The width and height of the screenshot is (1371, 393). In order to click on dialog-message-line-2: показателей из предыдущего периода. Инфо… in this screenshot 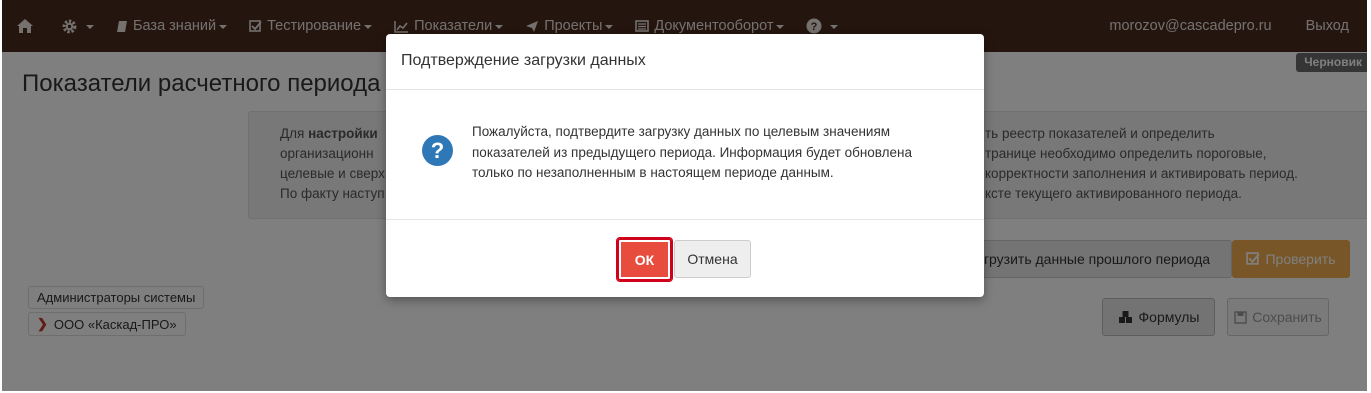, I will do `click(692, 152)`.